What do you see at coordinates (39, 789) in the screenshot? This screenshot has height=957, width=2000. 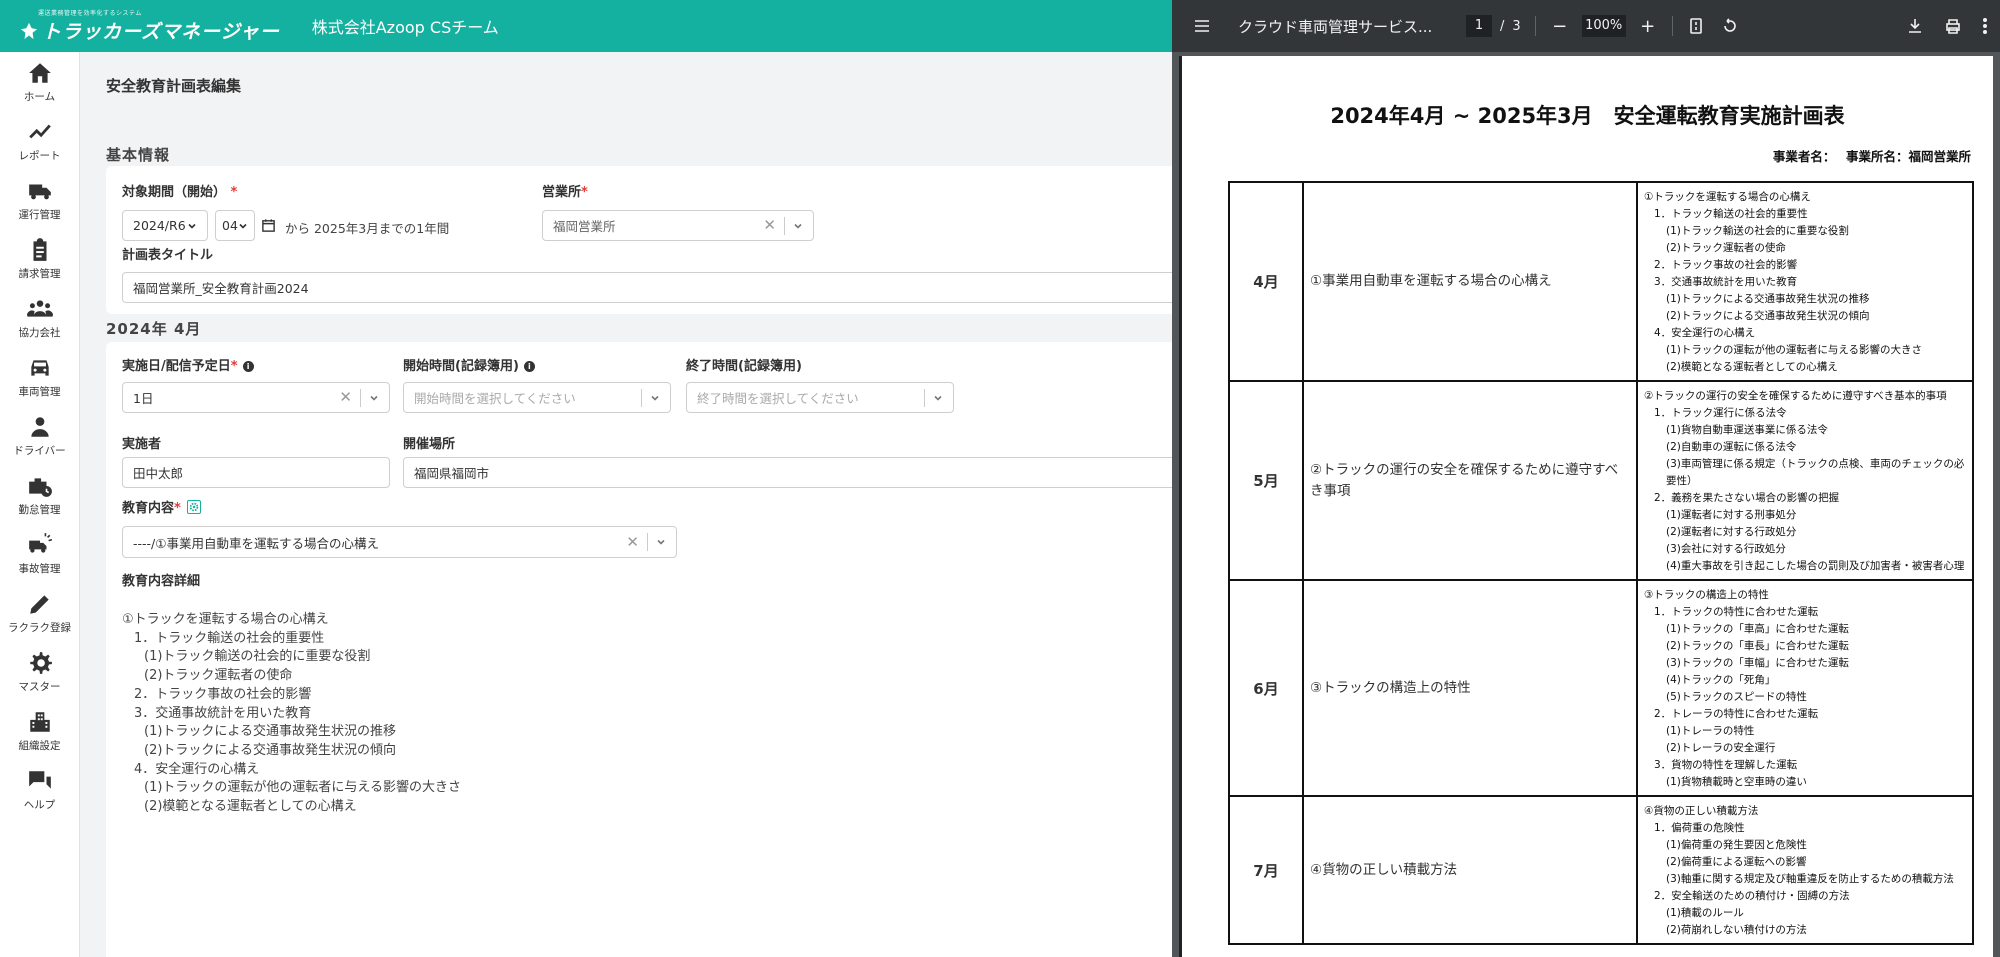 I see `sidebar-item-12: ヘルプ` at bounding box center [39, 789].